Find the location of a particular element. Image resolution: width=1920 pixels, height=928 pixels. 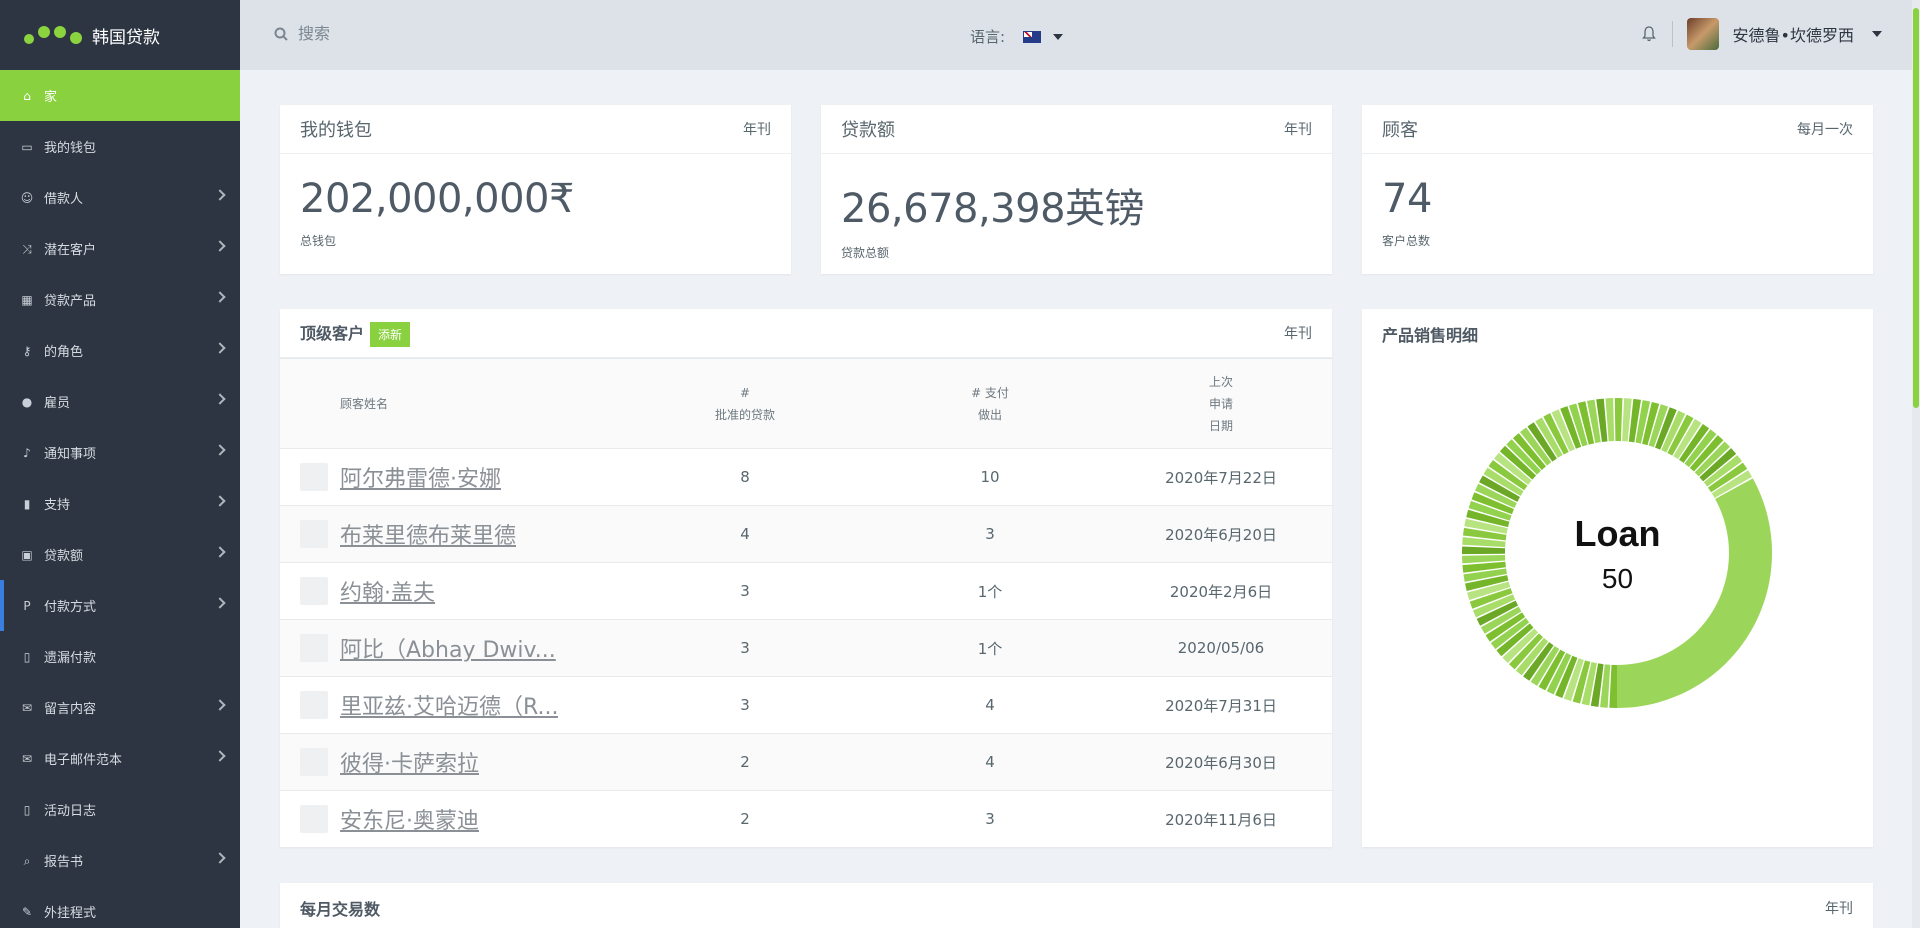

customer-name-link: 阿尔弗雷德·安娜 is located at coordinates (420, 477).